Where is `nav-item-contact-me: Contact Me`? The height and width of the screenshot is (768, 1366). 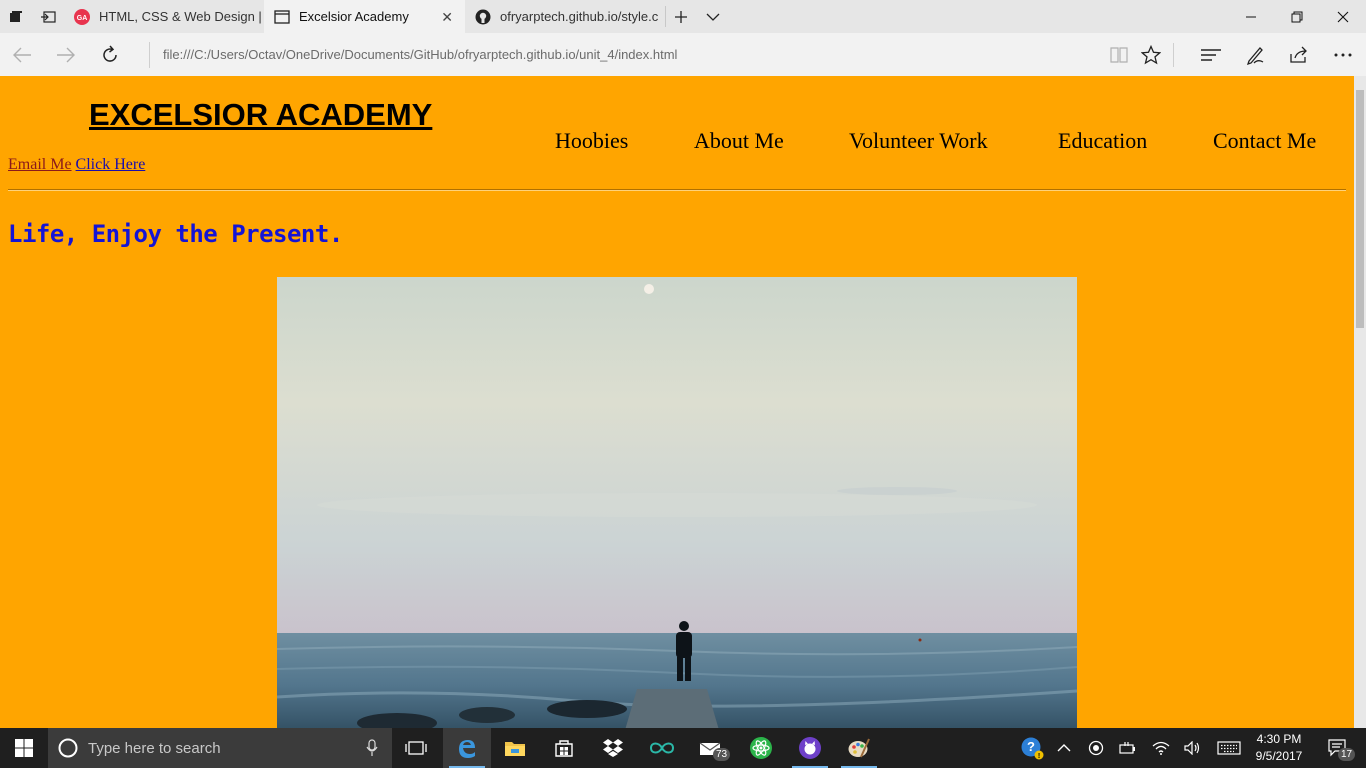
nav-item-contact-me: Contact Me is located at coordinates (1264, 141).